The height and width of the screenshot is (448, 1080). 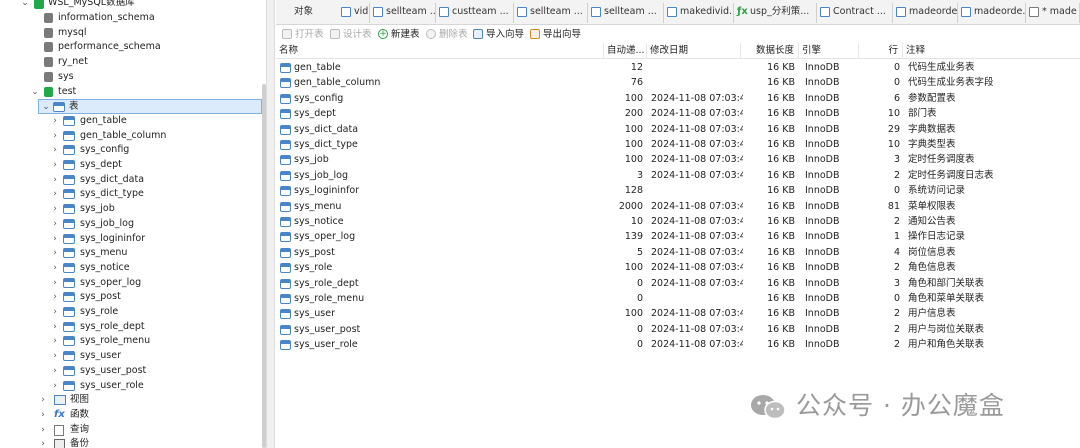 What do you see at coordinates (131, 5) in the screenshot?
I see `tree-connection: ⌄ WSL_MySQL数据库` at bounding box center [131, 5].